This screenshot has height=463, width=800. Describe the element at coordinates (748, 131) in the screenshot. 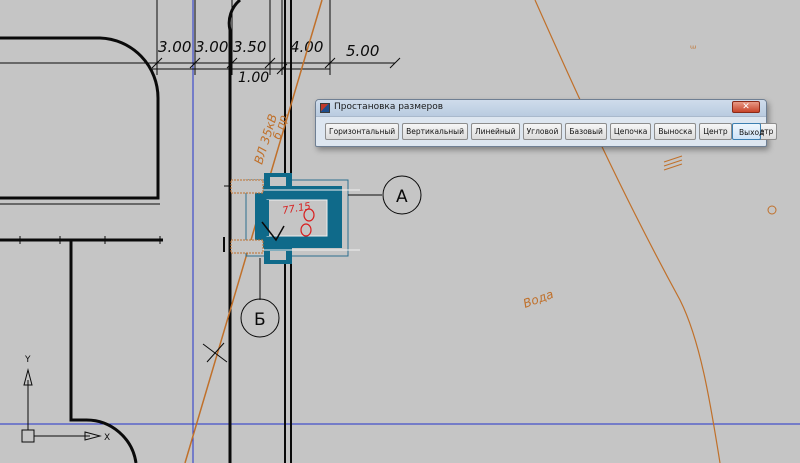

I see `exit-button: Выход` at that location.